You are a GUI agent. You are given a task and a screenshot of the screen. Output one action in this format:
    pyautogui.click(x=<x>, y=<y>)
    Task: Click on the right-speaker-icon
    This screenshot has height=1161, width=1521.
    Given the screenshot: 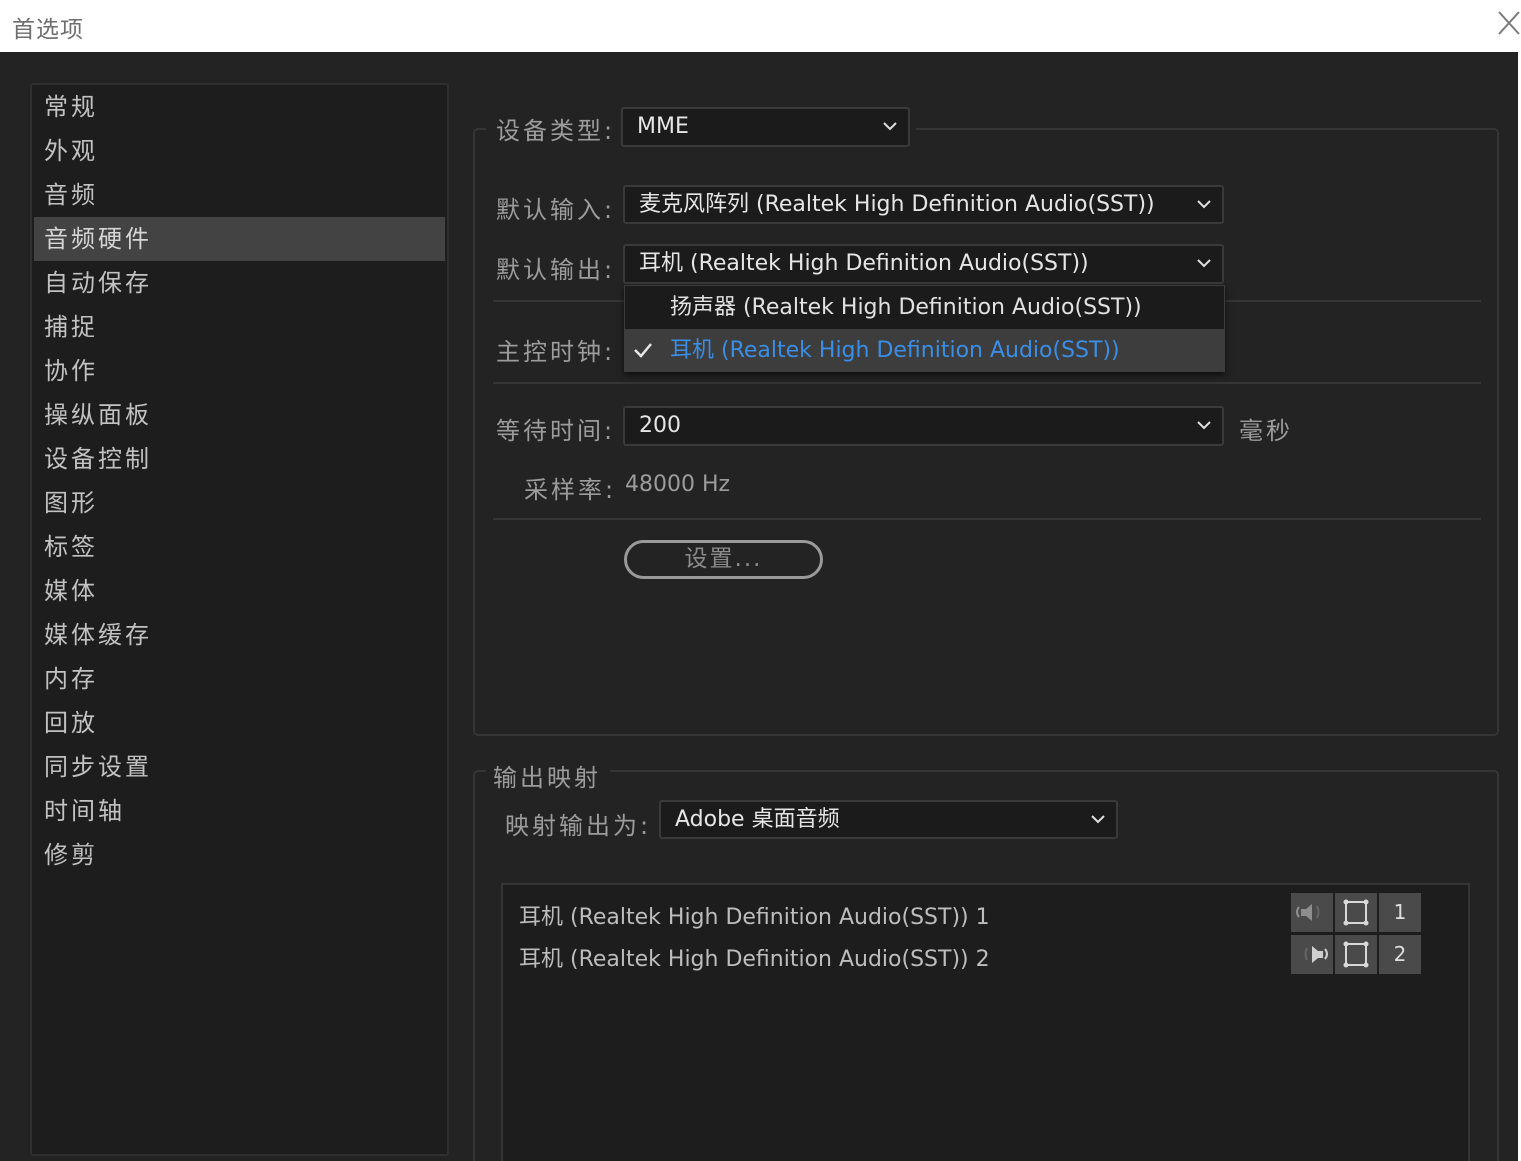 What is the action you would take?
    pyautogui.click(x=1312, y=954)
    